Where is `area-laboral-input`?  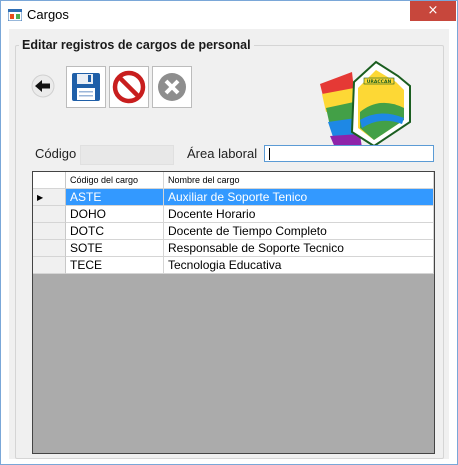
area-laboral-input is located at coordinates (349, 153).